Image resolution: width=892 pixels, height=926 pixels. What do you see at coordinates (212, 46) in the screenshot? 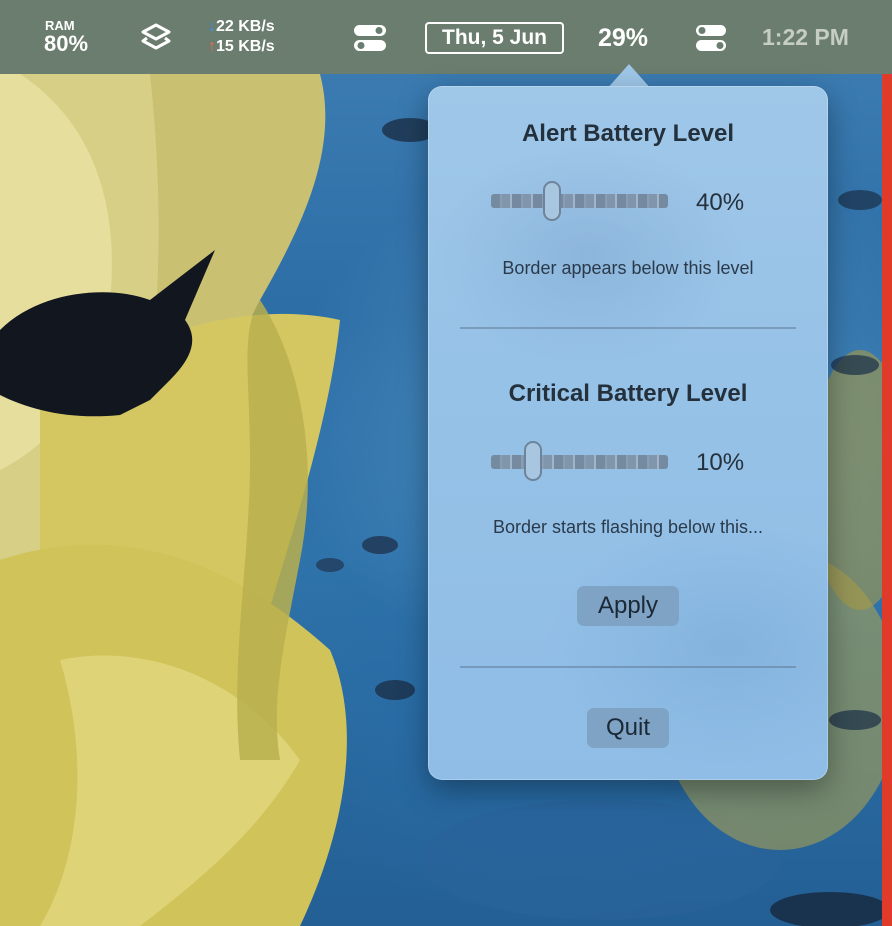
I see `upload-arrow-icon: ↑` at bounding box center [212, 46].